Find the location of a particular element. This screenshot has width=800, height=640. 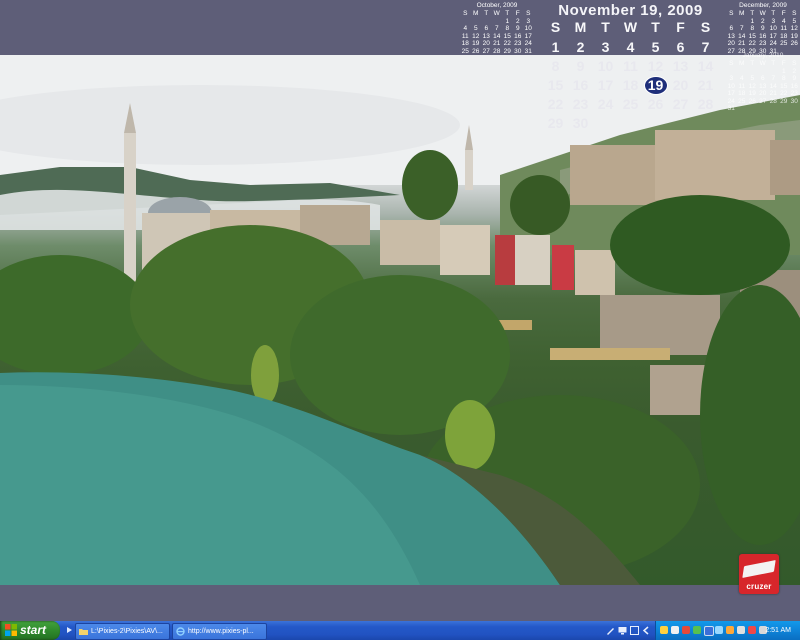

start-button-label: start is located at coordinates (33, 630).